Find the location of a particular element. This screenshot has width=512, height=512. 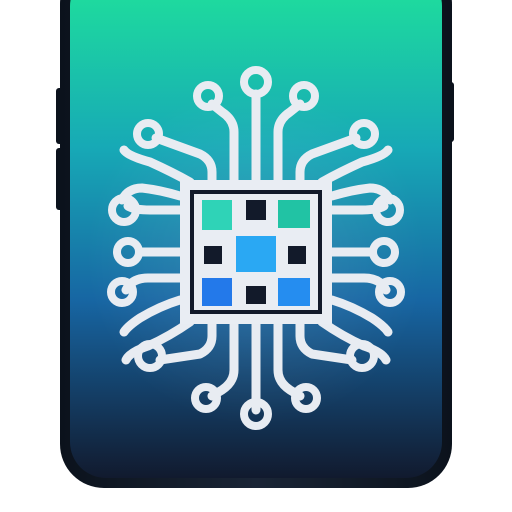

chip-cell-bottom-right is located at coordinates (294, 292).